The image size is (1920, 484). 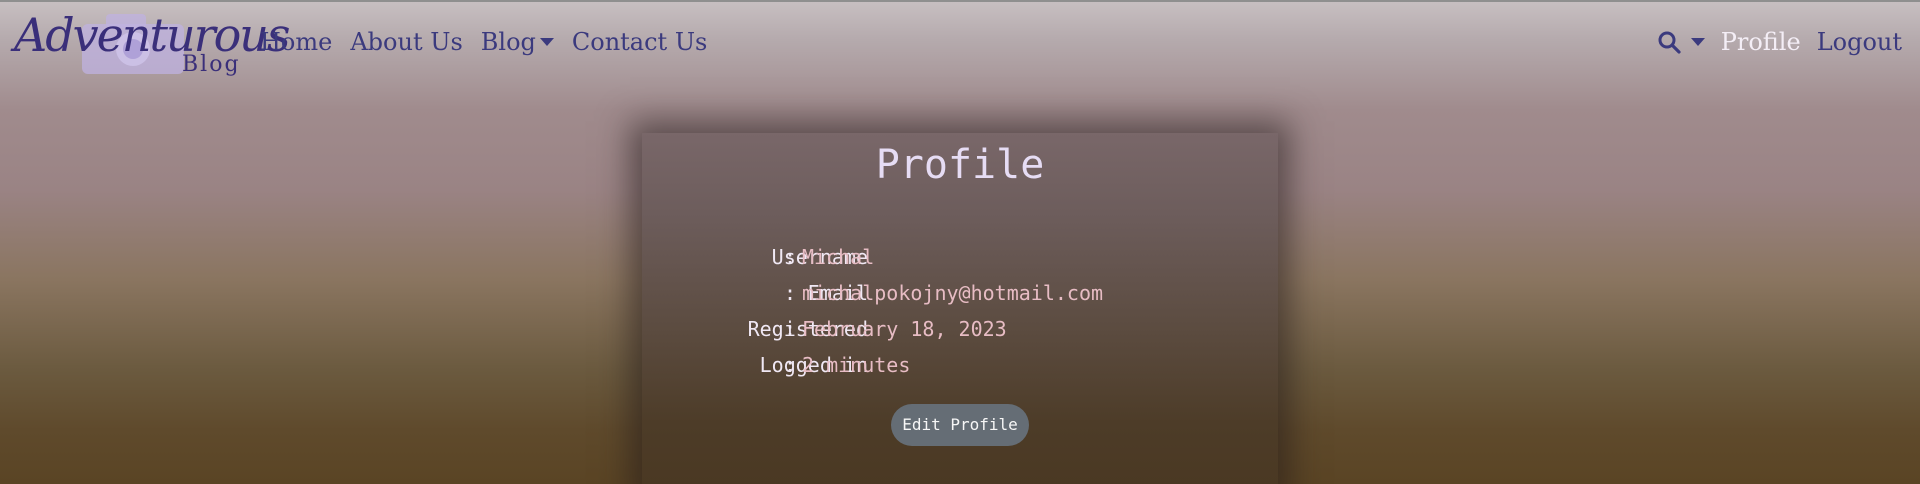 I want to click on logo-link: Adventurous Blog, so click(x=152, y=44).